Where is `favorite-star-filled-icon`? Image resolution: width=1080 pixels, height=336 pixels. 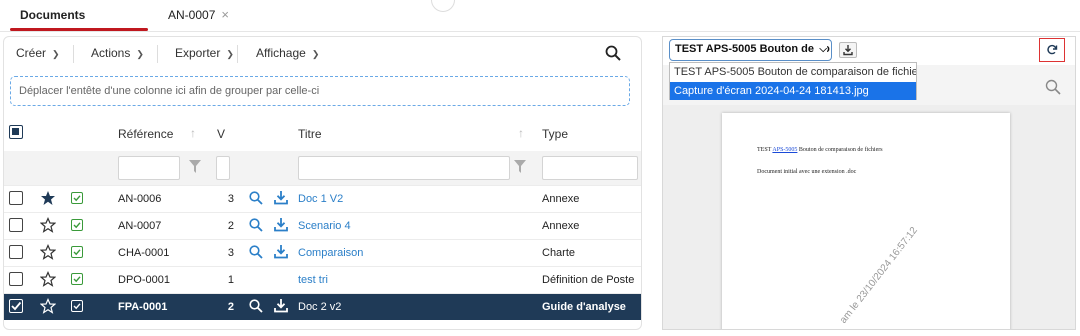 favorite-star-filled-icon is located at coordinates (48, 198).